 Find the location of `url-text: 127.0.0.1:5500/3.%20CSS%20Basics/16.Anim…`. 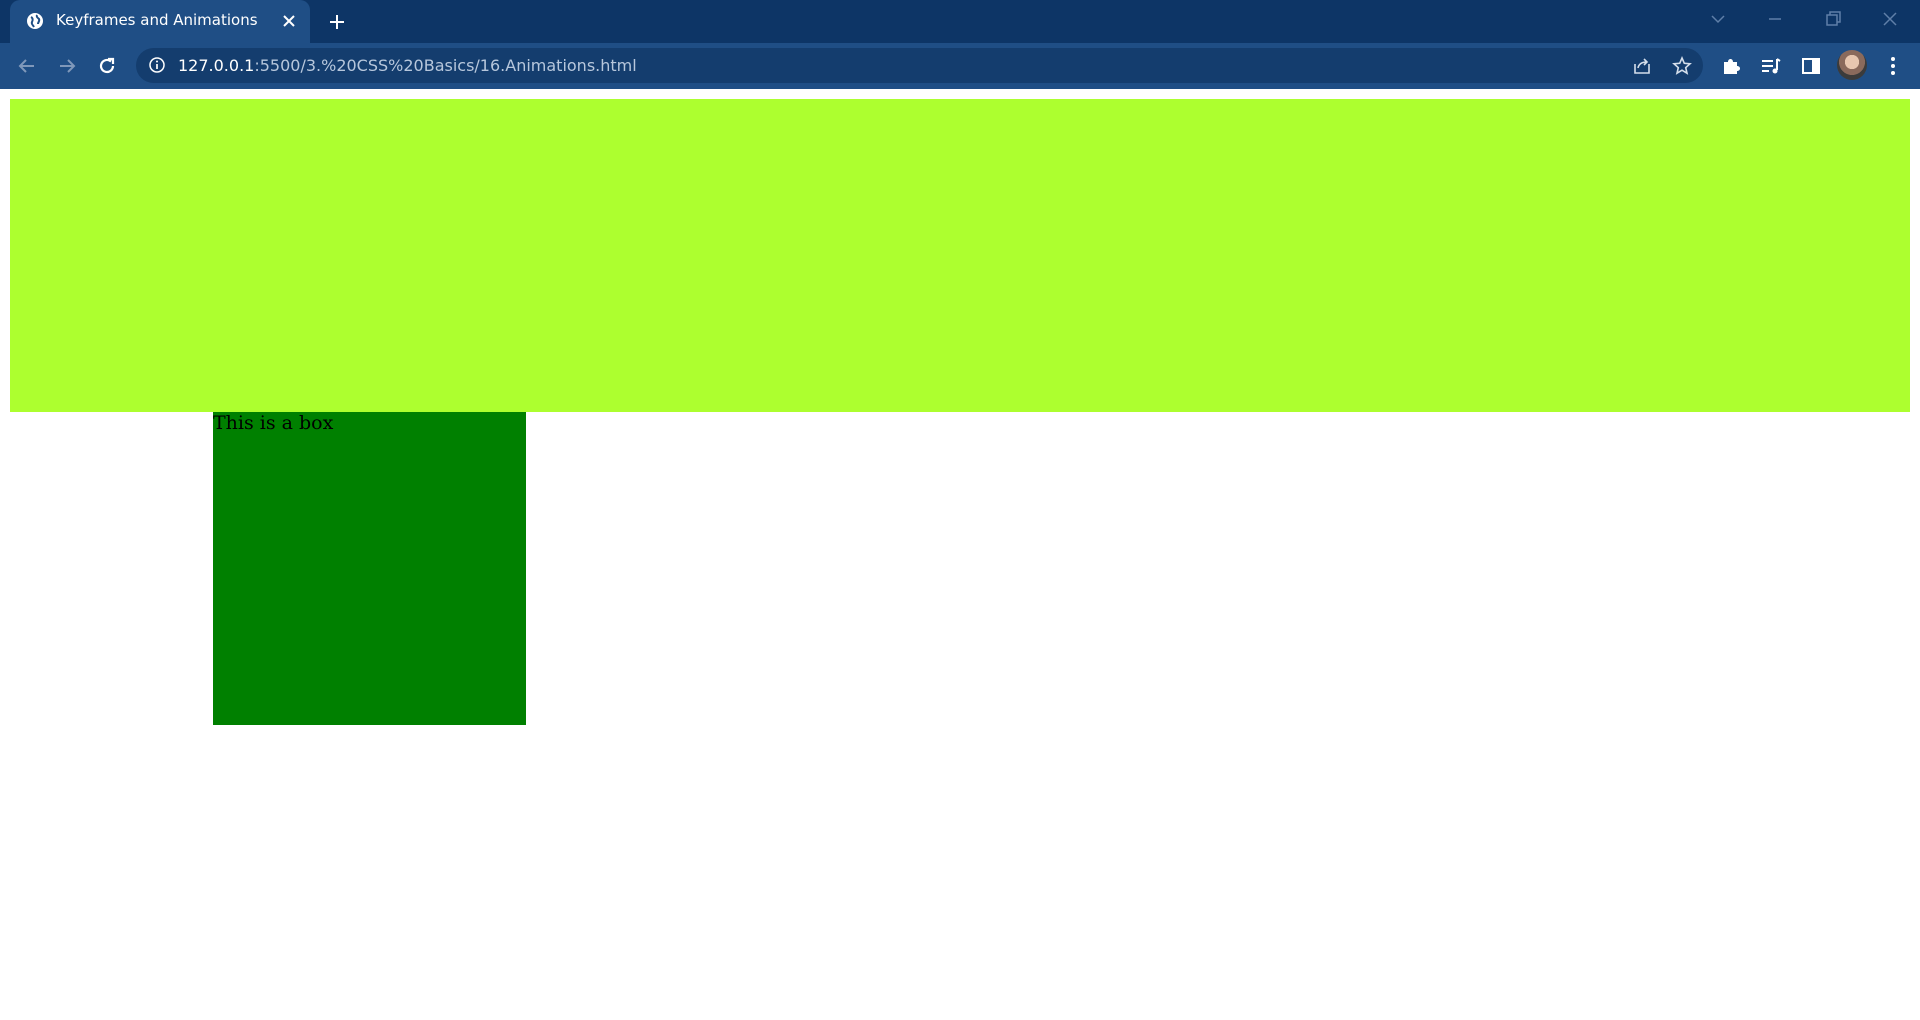

url-text: 127.0.0.1:5500/3.%20CSS%20Basics/16.Anim… is located at coordinates (407, 65).